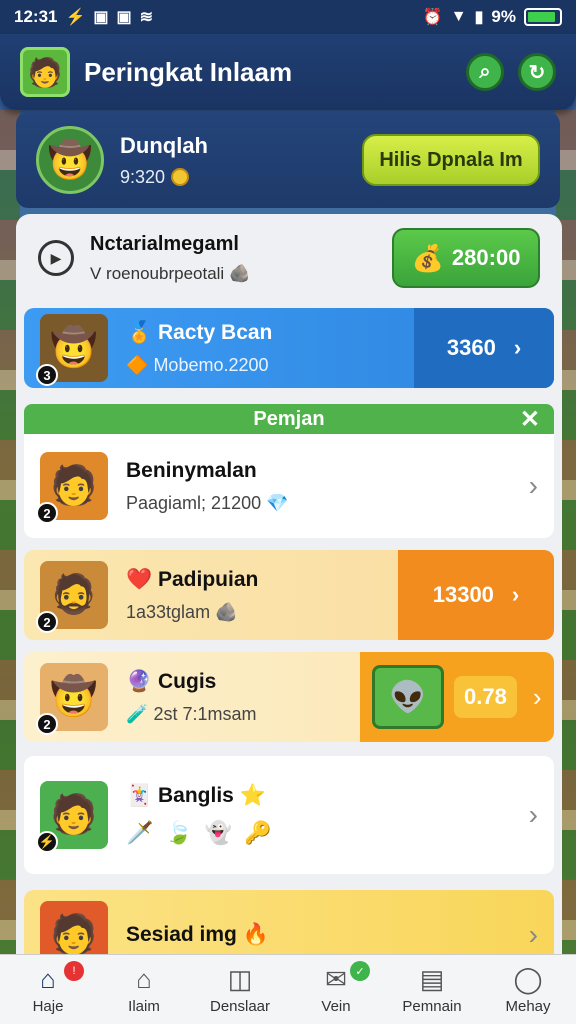  I want to click on wifi-icon: ▼, so click(458, 16).